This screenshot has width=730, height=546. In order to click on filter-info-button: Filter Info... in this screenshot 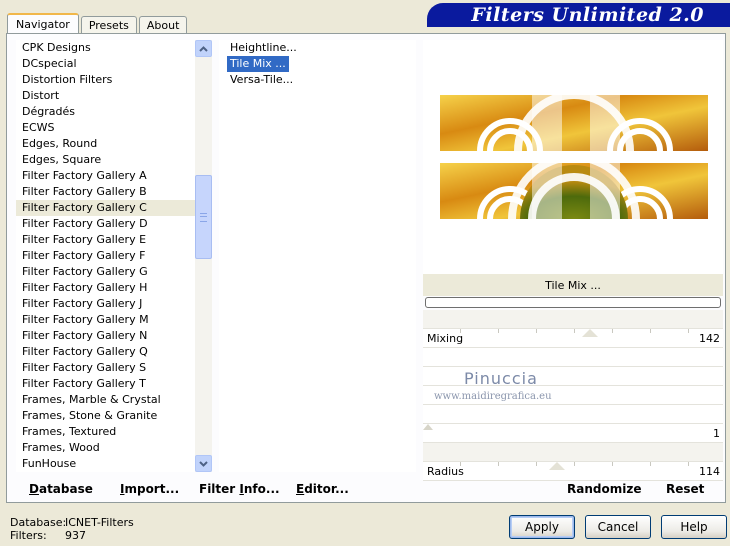, I will do `click(239, 489)`.